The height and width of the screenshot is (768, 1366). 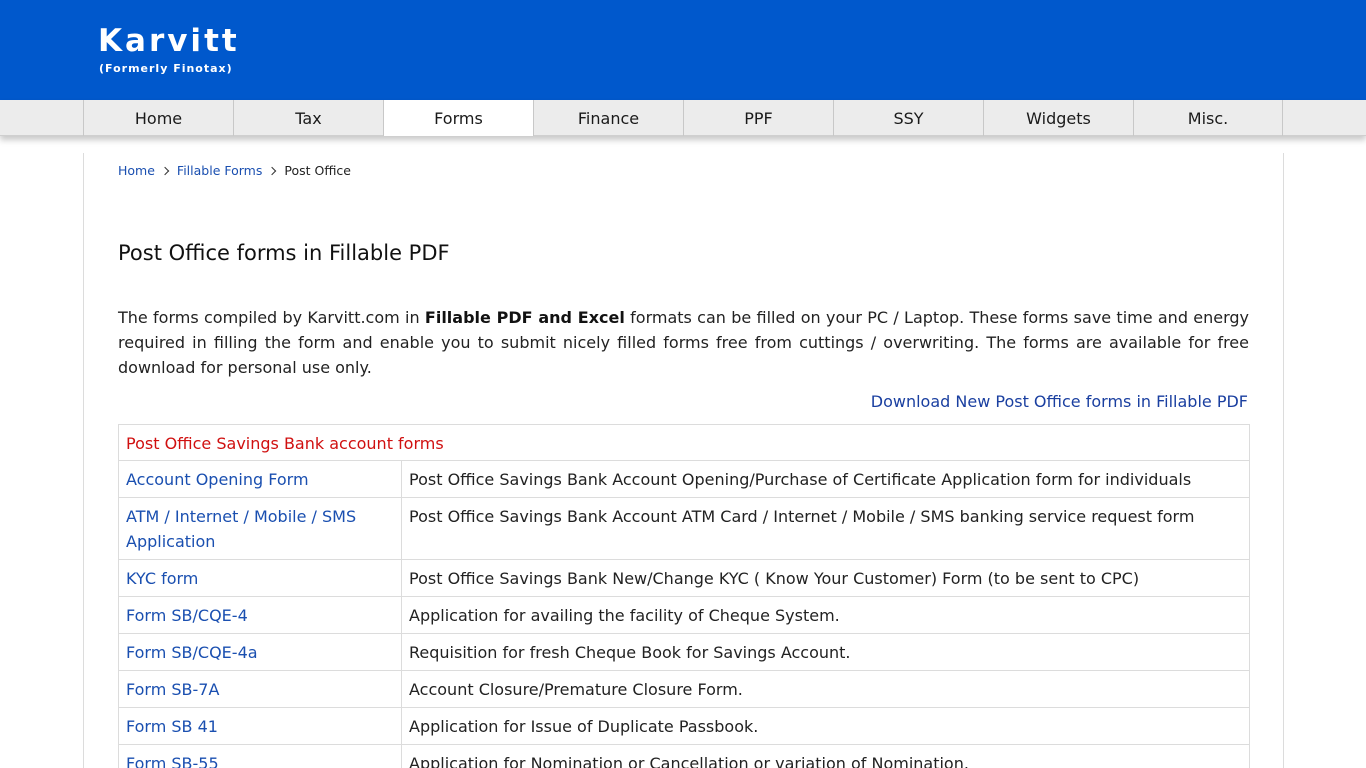 What do you see at coordinates (260, 578) in the screenshot?
I see `form-name-cell: KYC form` at bounding box center [260, 578].